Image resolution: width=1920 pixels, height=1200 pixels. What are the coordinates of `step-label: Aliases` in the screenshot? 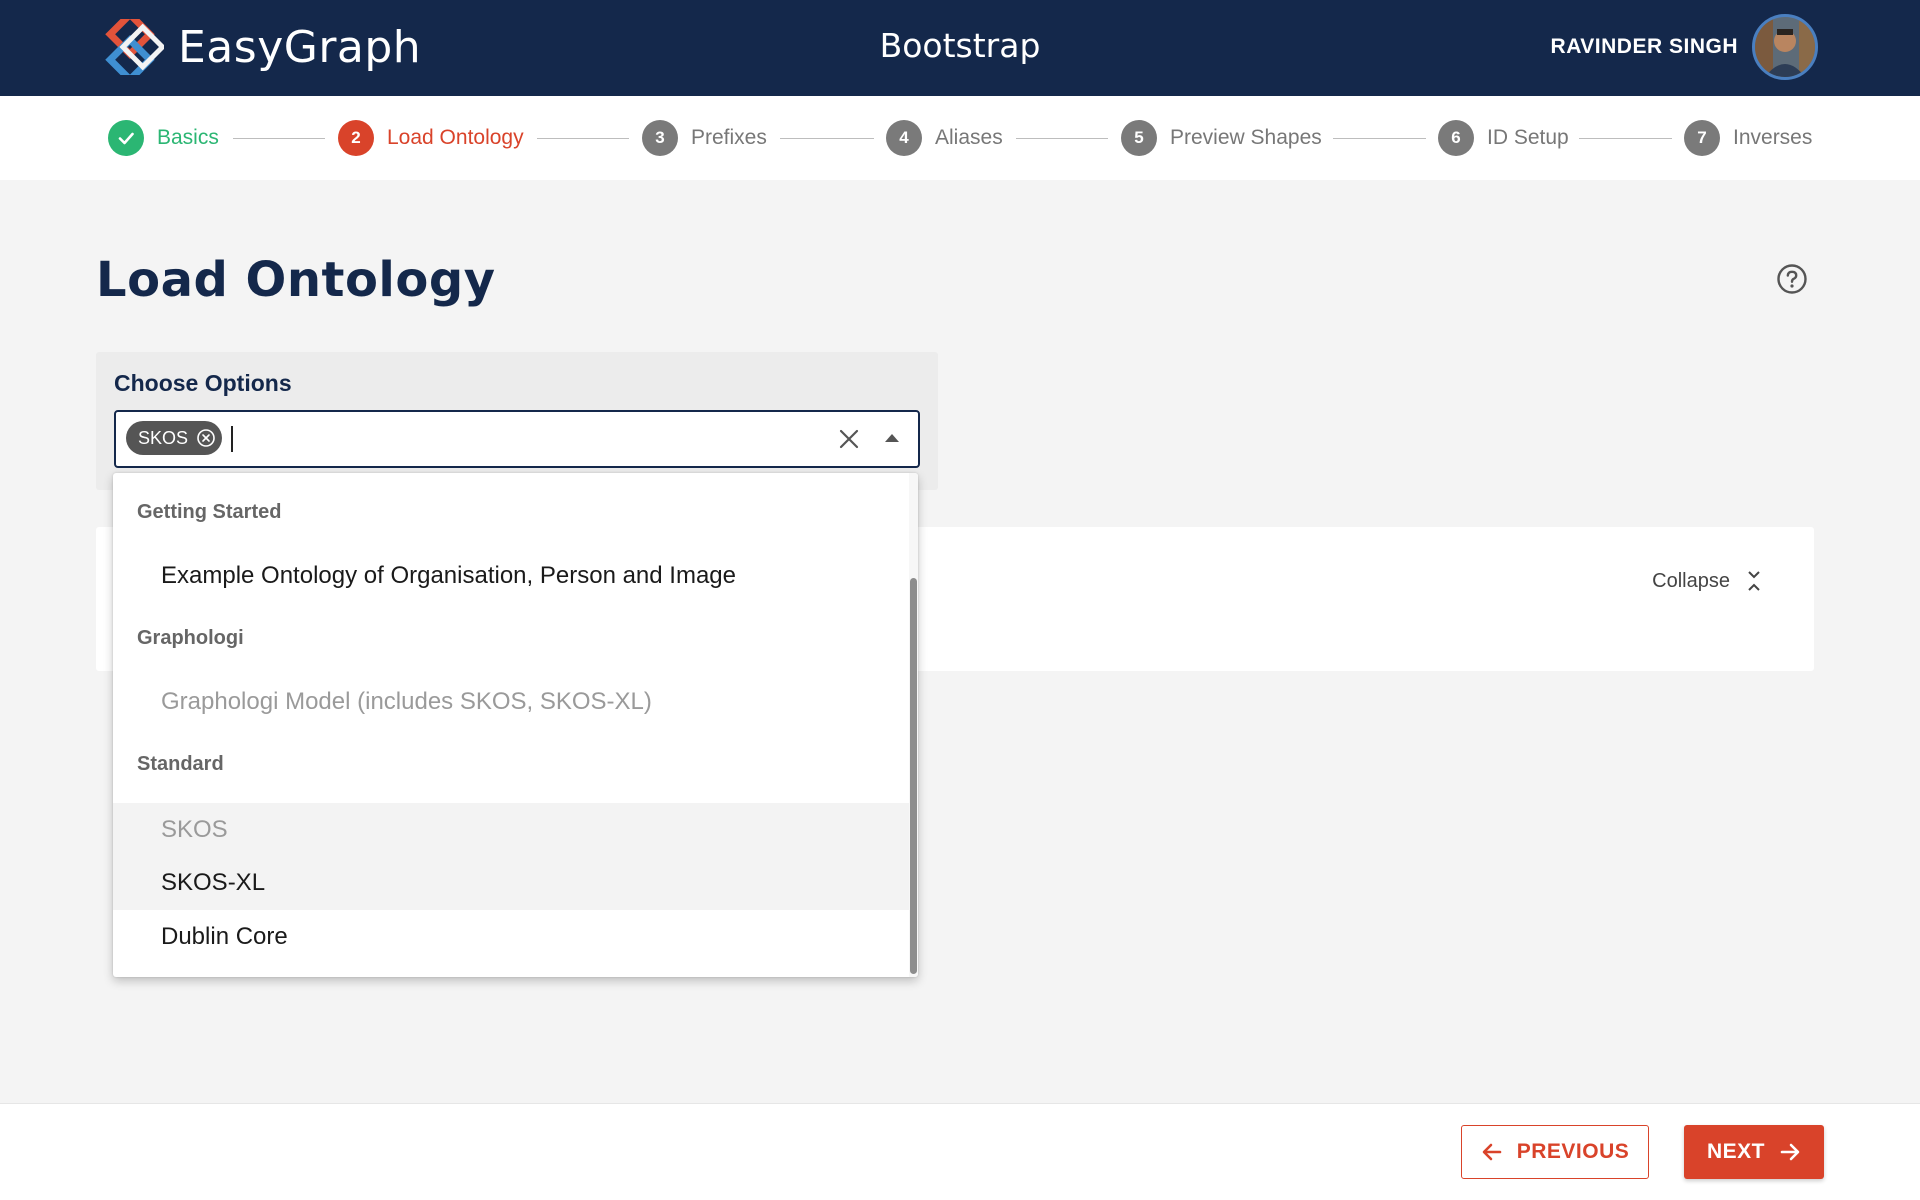 It's located at (969, 137).